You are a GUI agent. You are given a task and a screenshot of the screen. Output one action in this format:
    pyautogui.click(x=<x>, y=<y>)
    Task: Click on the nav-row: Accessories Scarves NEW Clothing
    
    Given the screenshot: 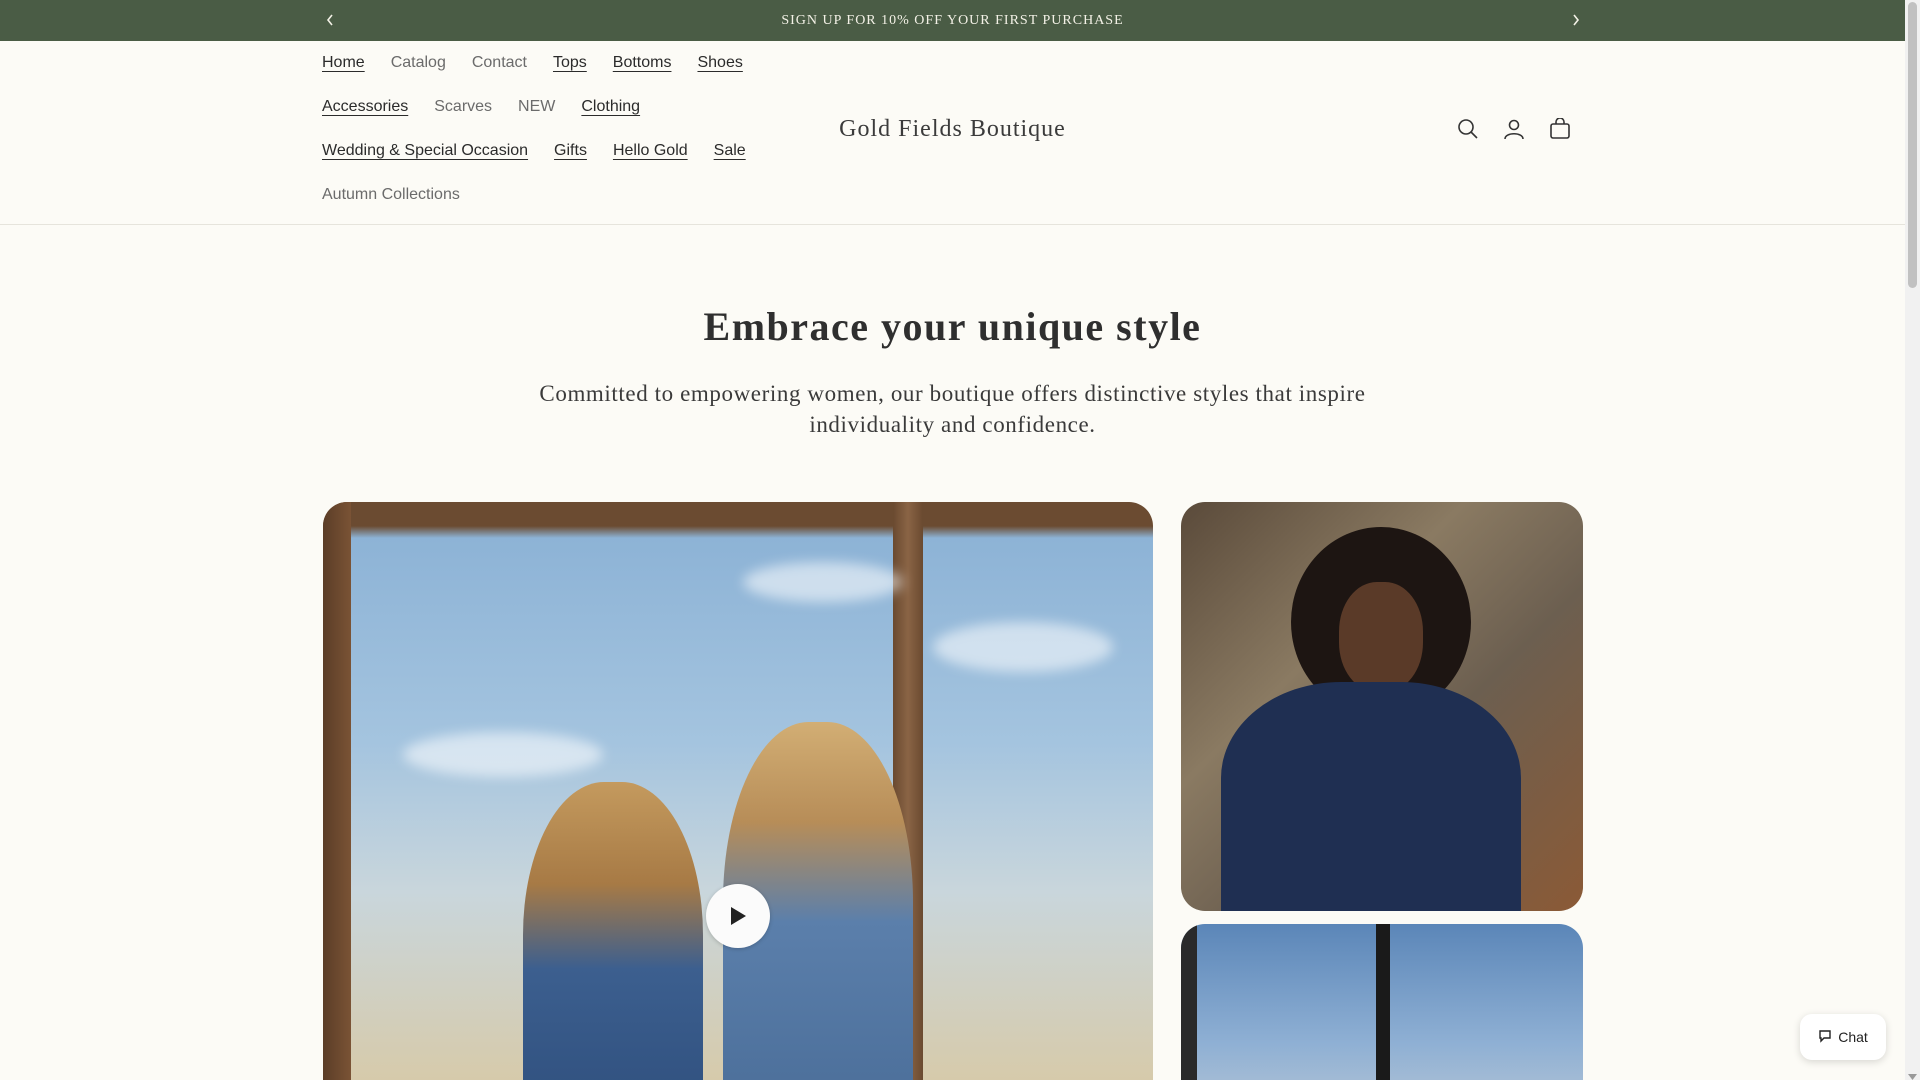 What is the action you would take?
    pyautogui.click(x=552, y=107)
    